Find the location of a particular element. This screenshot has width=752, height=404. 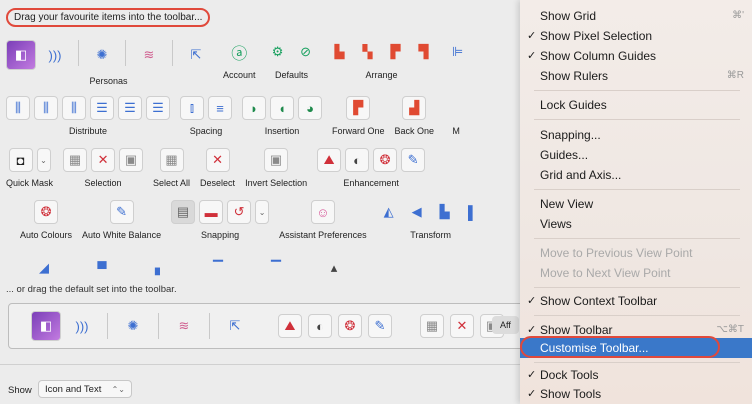

forward-one-group: ▛ Forward One is located at coordinates (358, 116).